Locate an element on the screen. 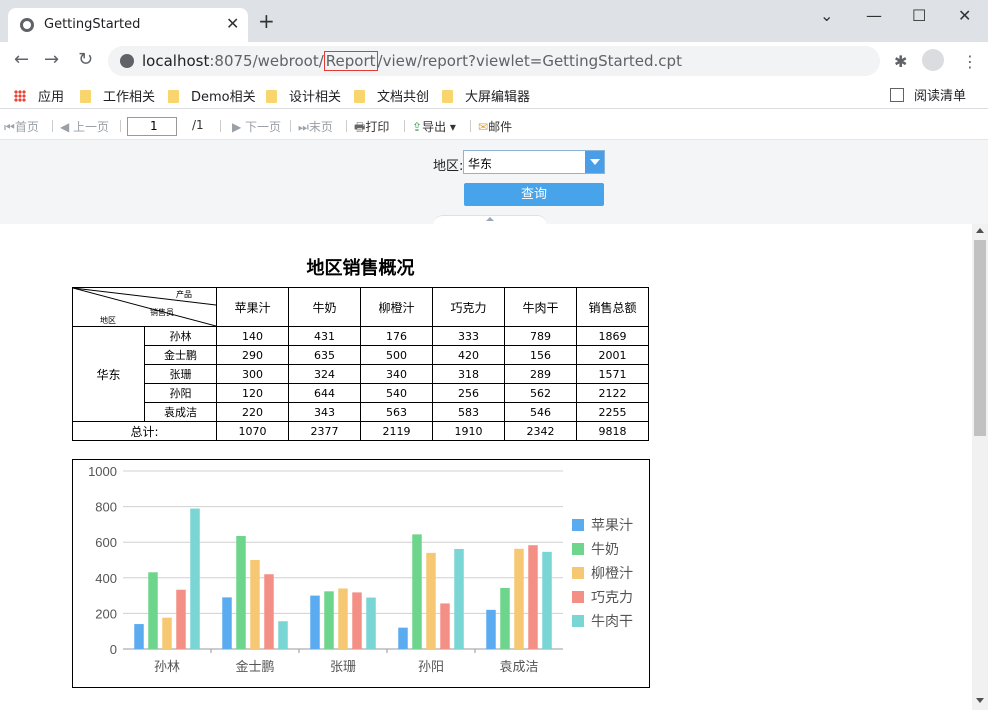 Image resolution: width=988 pixels, height=710 pixels. first-page-icon: ⏮ is located at coordinates (9, 127).